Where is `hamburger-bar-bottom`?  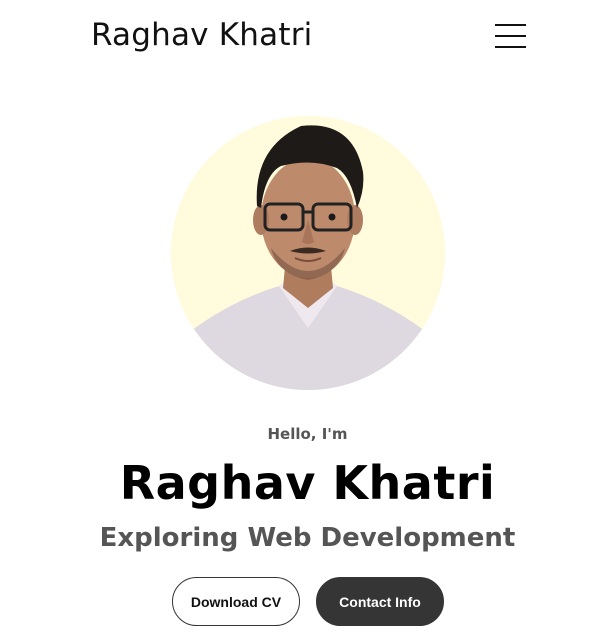
hamburger-bar-bottom is located at coordinates (510, 47).